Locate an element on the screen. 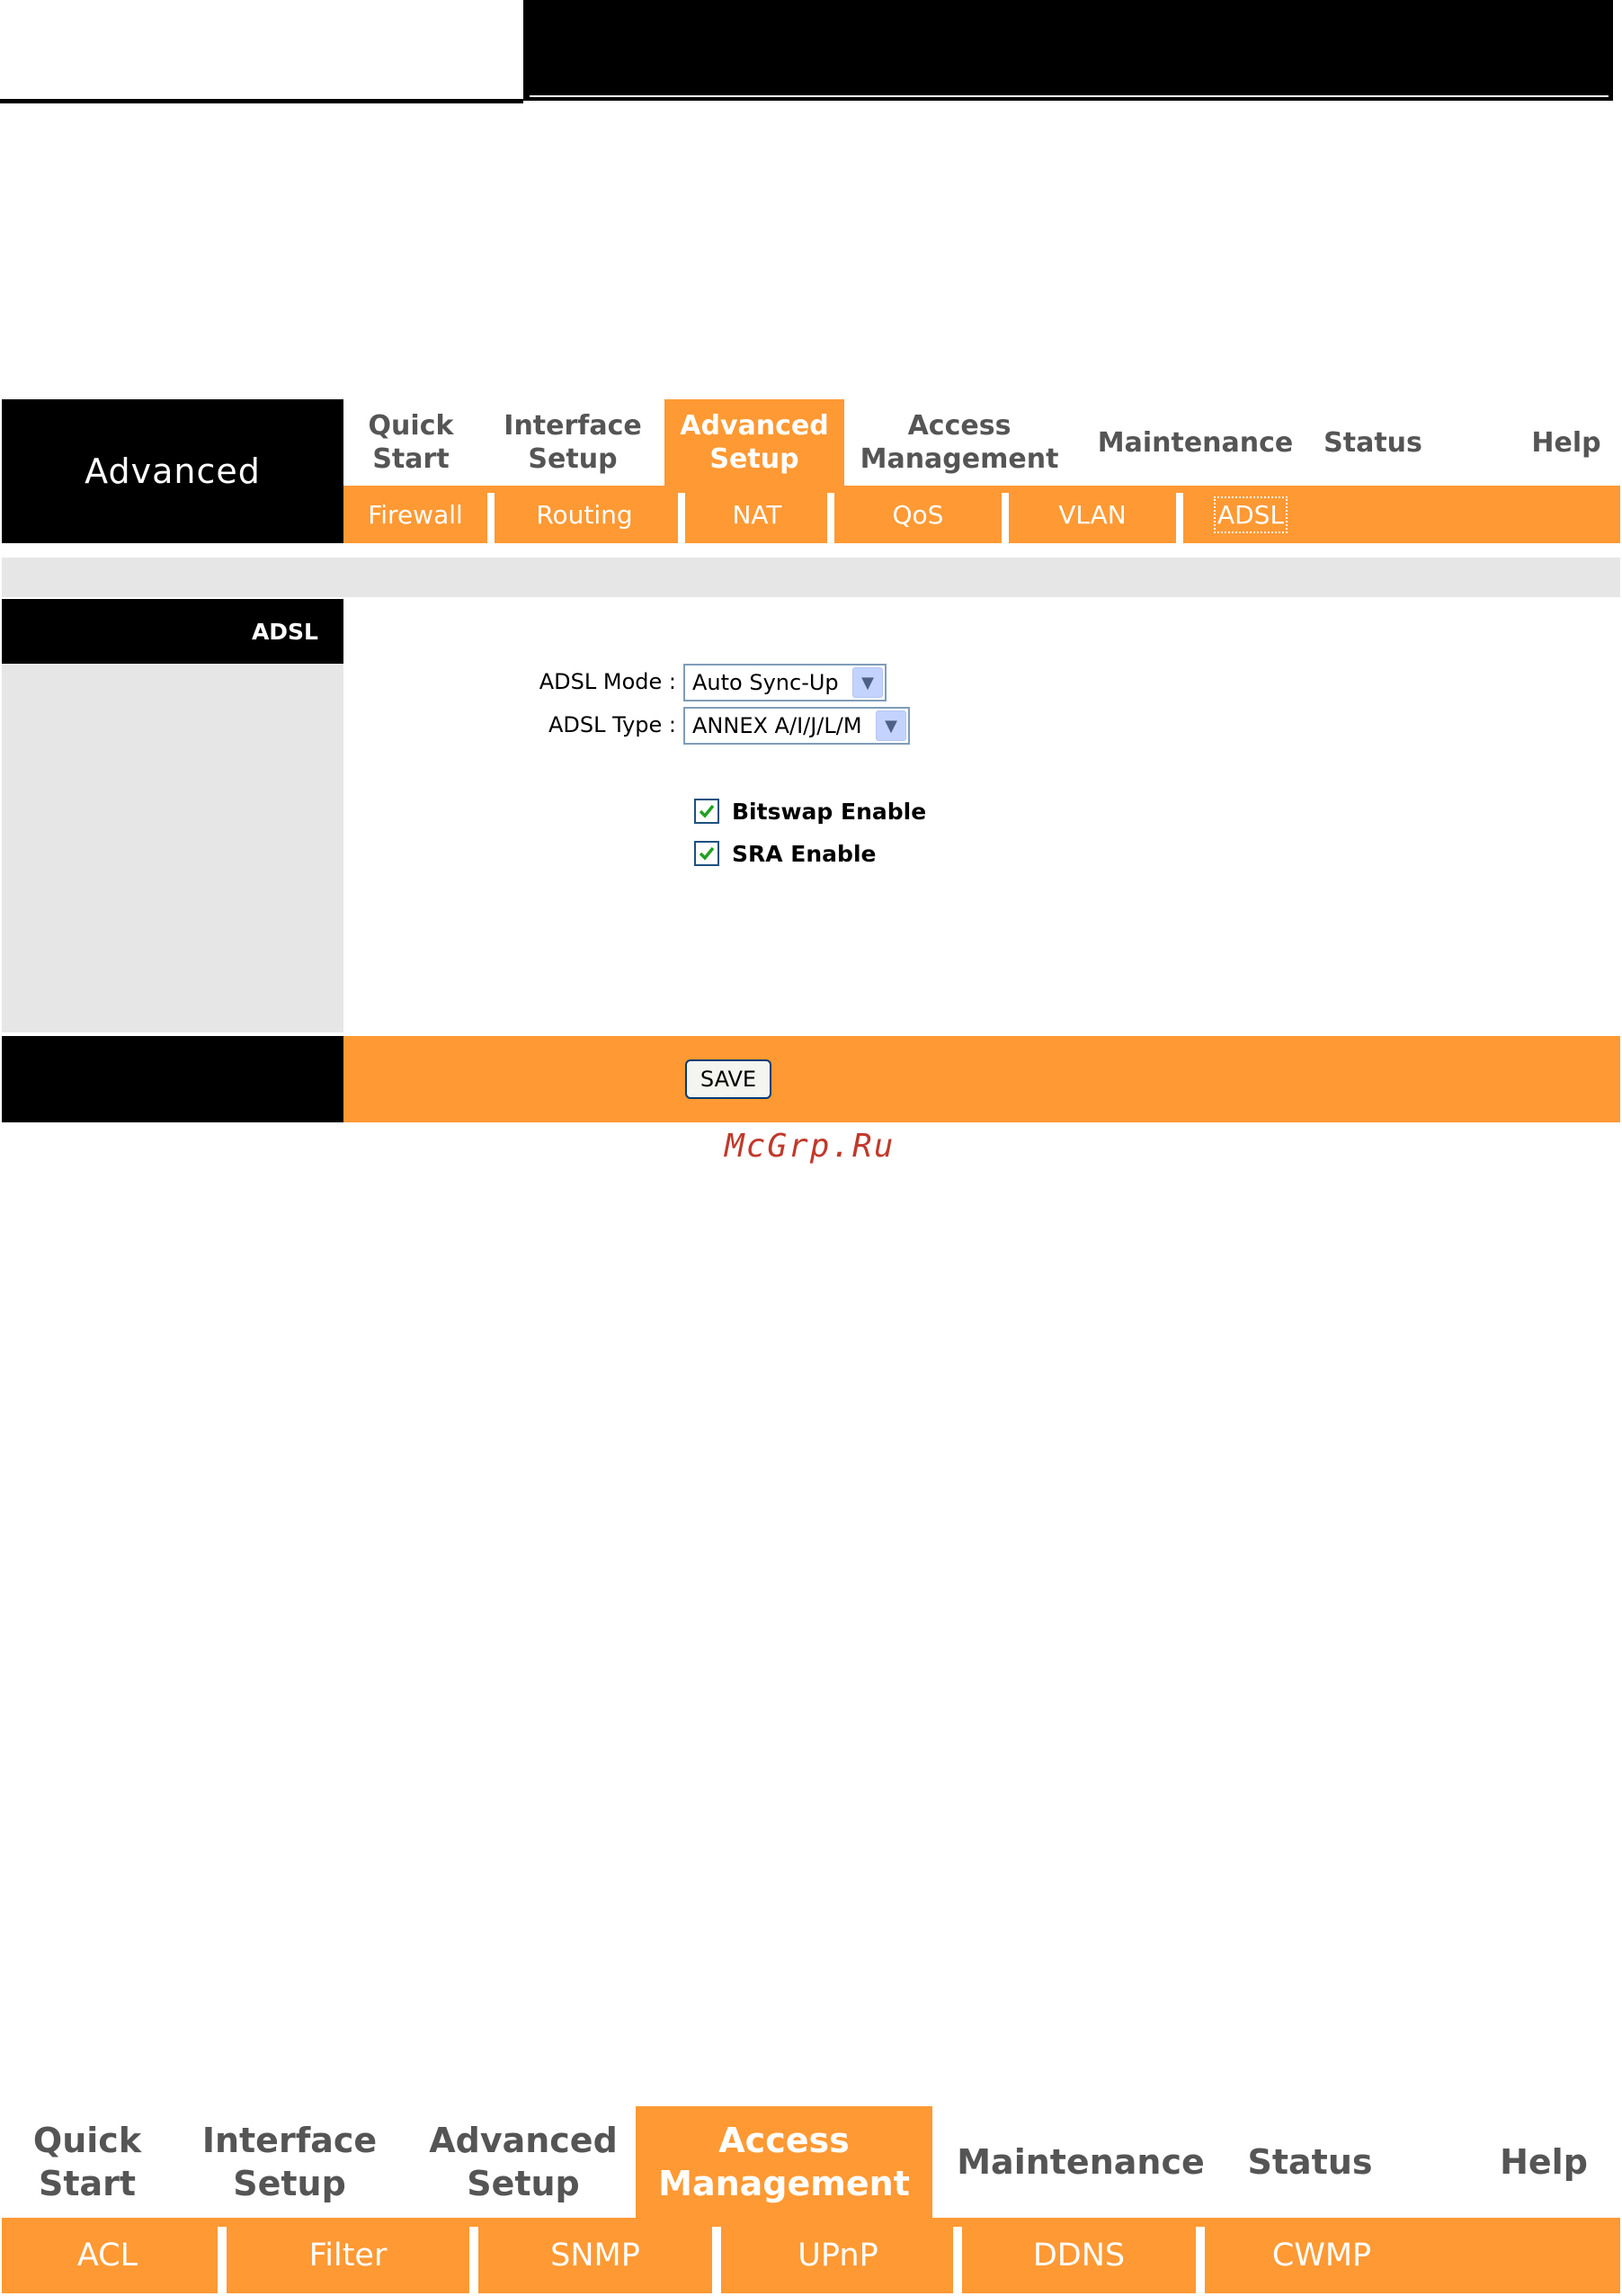 The width and height of the screenshot is (1622, 2296). subtab-acl: ACL is located at coordinates (107, 2255).